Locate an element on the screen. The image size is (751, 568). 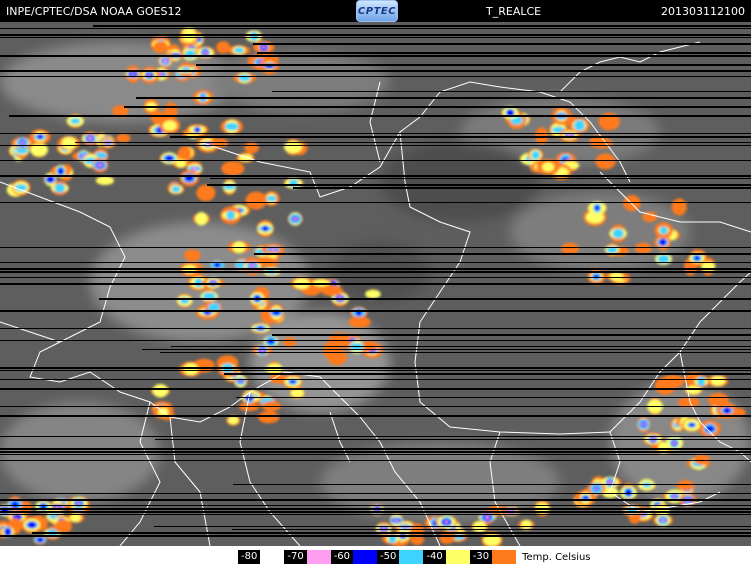
legend-value: -40 is located at coordinates (434, 557).